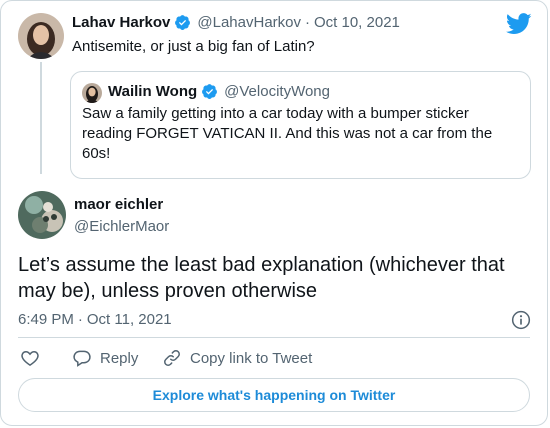 This screenshot has width=550, height=428. I want to click on author-name: Lahav Harkov, so click(121, 22).